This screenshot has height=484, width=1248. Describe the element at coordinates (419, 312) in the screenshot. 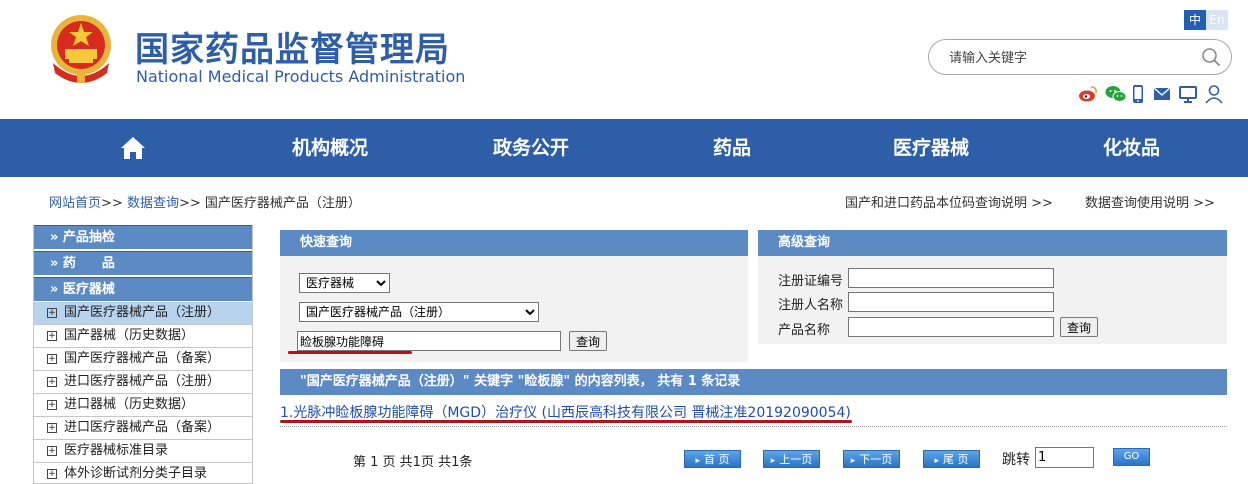

I see `subcategory-select: 国产医疗器械产品（注册）` at that location.